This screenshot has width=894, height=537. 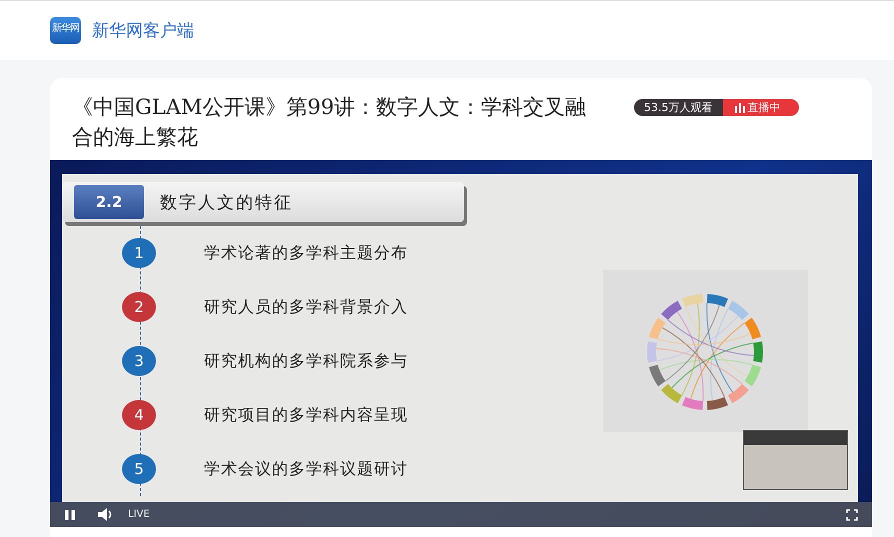 I want to click on section-number: 2.2, so click(x=109, y=202).